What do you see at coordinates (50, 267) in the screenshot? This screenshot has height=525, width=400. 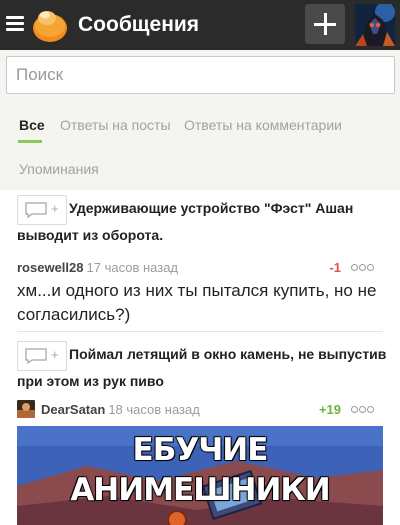 I see `comment-author: rosewell28` at bounding box center [50, 267].